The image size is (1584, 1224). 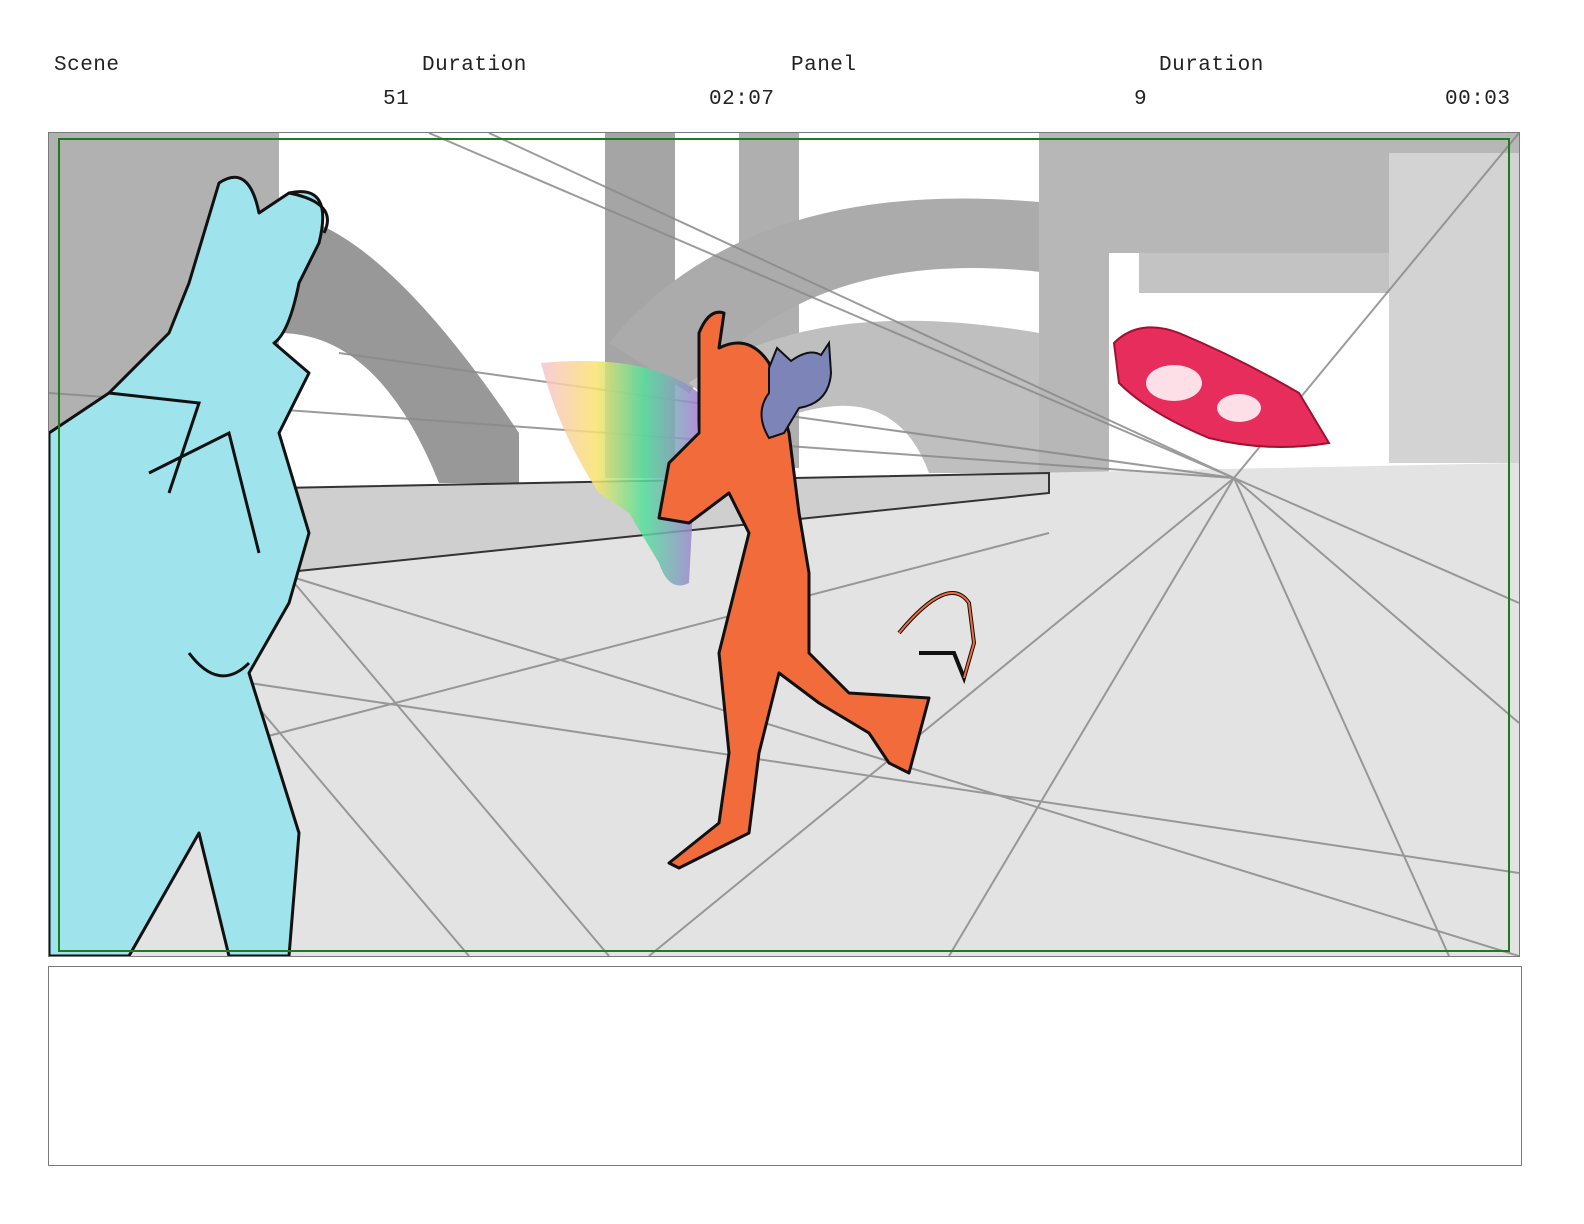 I want to click on panel-duration-value: 00:03, so click(x=1478, y=99).